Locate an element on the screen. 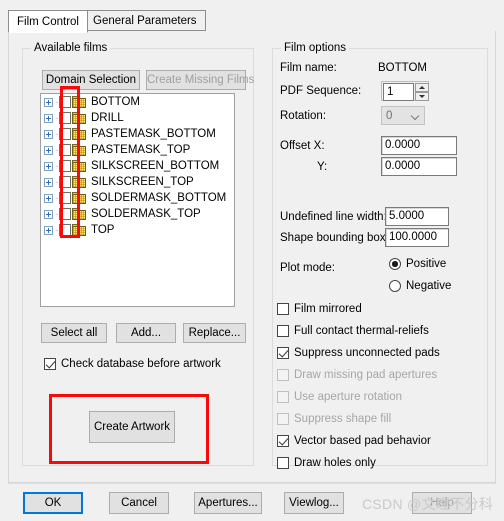 Image resolution: width=504 pixels, height=521 pixels. tree-row: · SILKSCREEN_BOTTOM is located at coordinates (137, 166).